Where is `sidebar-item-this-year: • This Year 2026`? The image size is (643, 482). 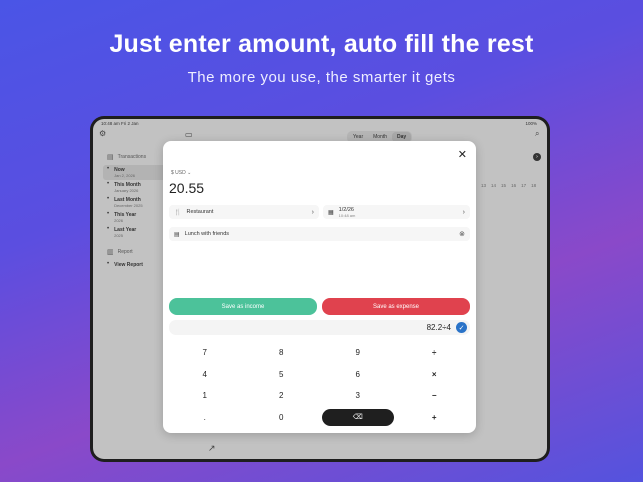 sidebar-item-this-year: • This Year 2026 is located at coordinates (135, 217).